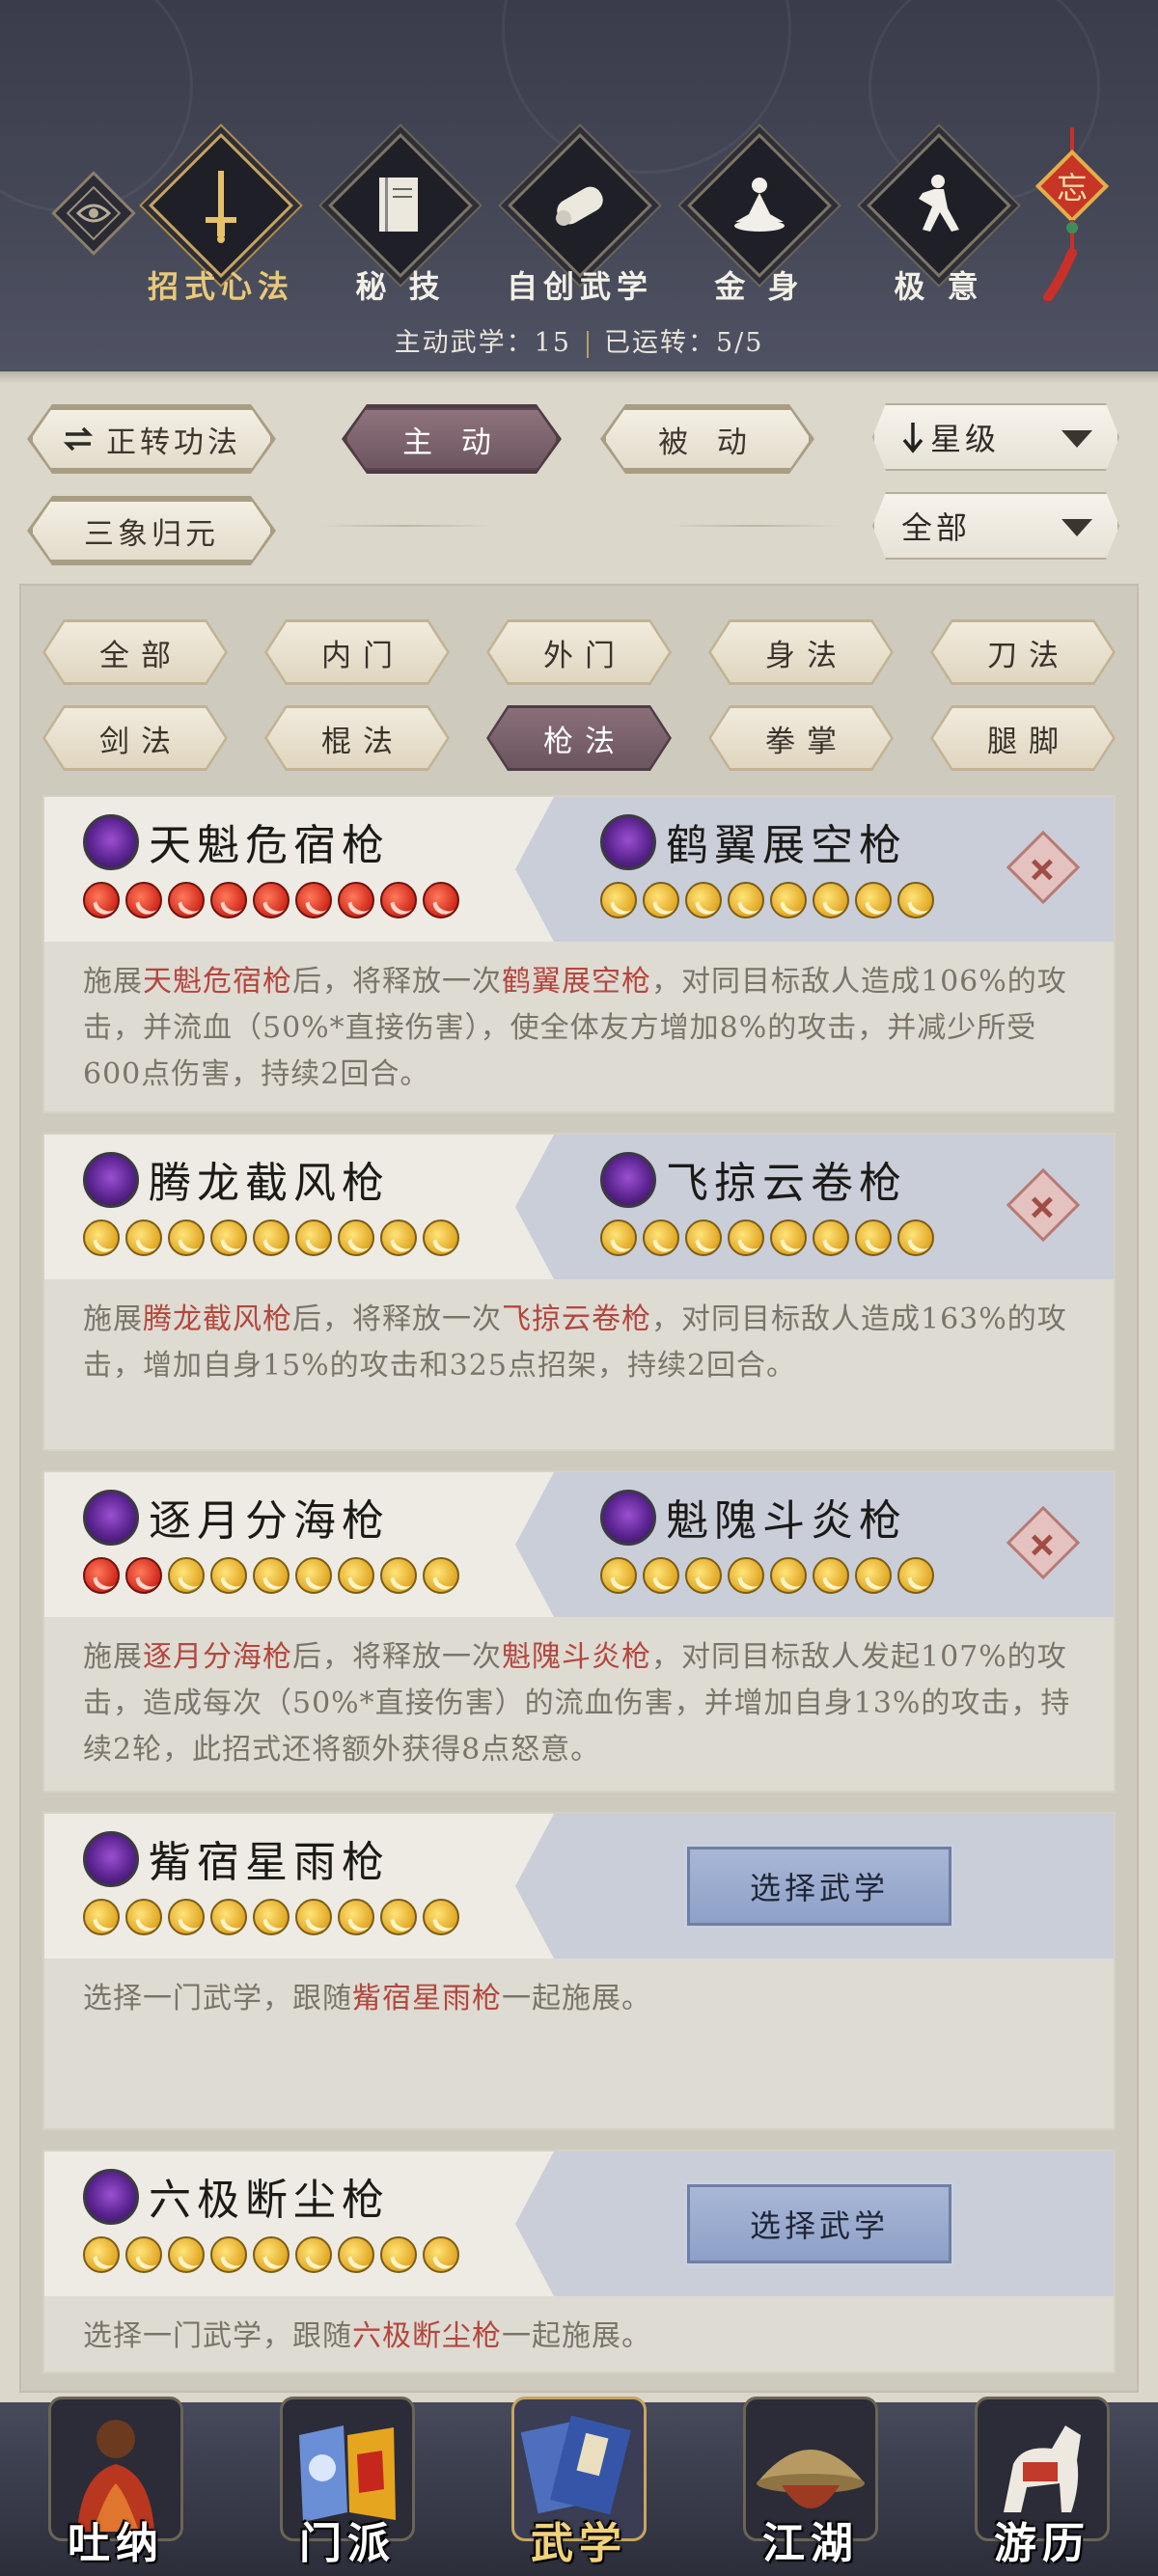  I want to click on preset-button: 三象归元, so click(151, 531).